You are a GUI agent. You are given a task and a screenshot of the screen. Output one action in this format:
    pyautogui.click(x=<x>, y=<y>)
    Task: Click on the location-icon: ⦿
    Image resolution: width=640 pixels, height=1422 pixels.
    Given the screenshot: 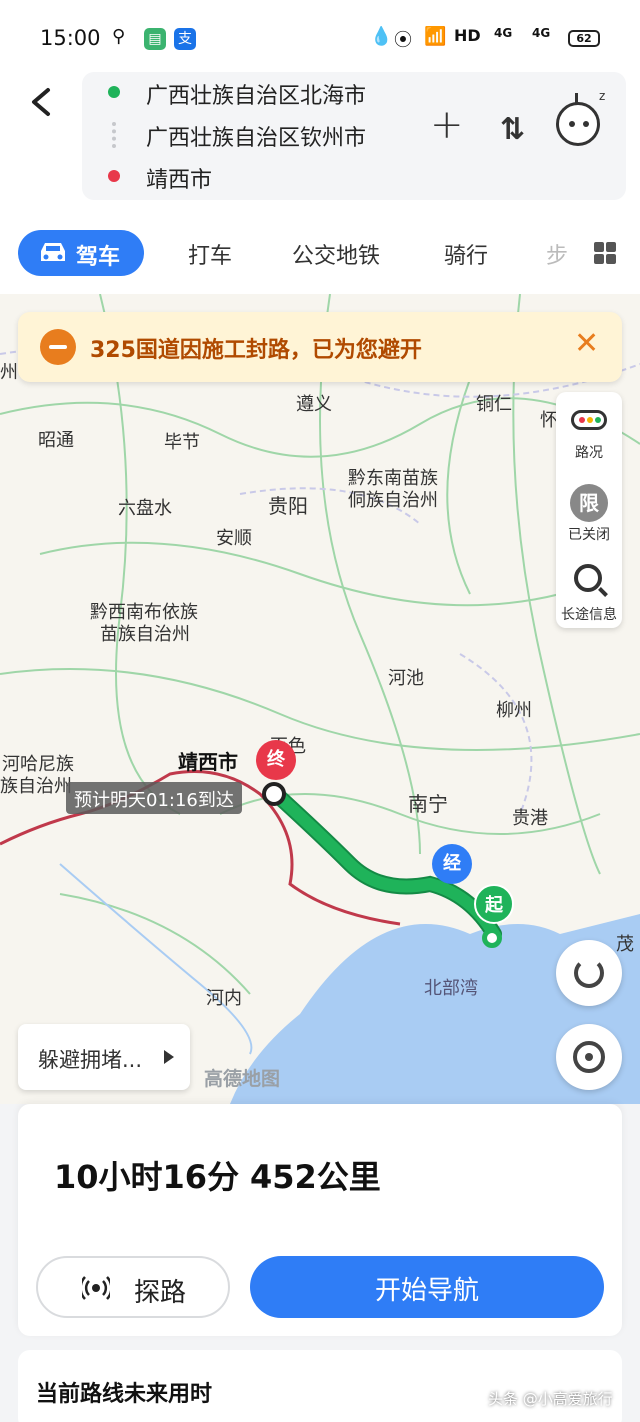 What is the action you would take?
    pyautogui.click(x=403, y=40)
    